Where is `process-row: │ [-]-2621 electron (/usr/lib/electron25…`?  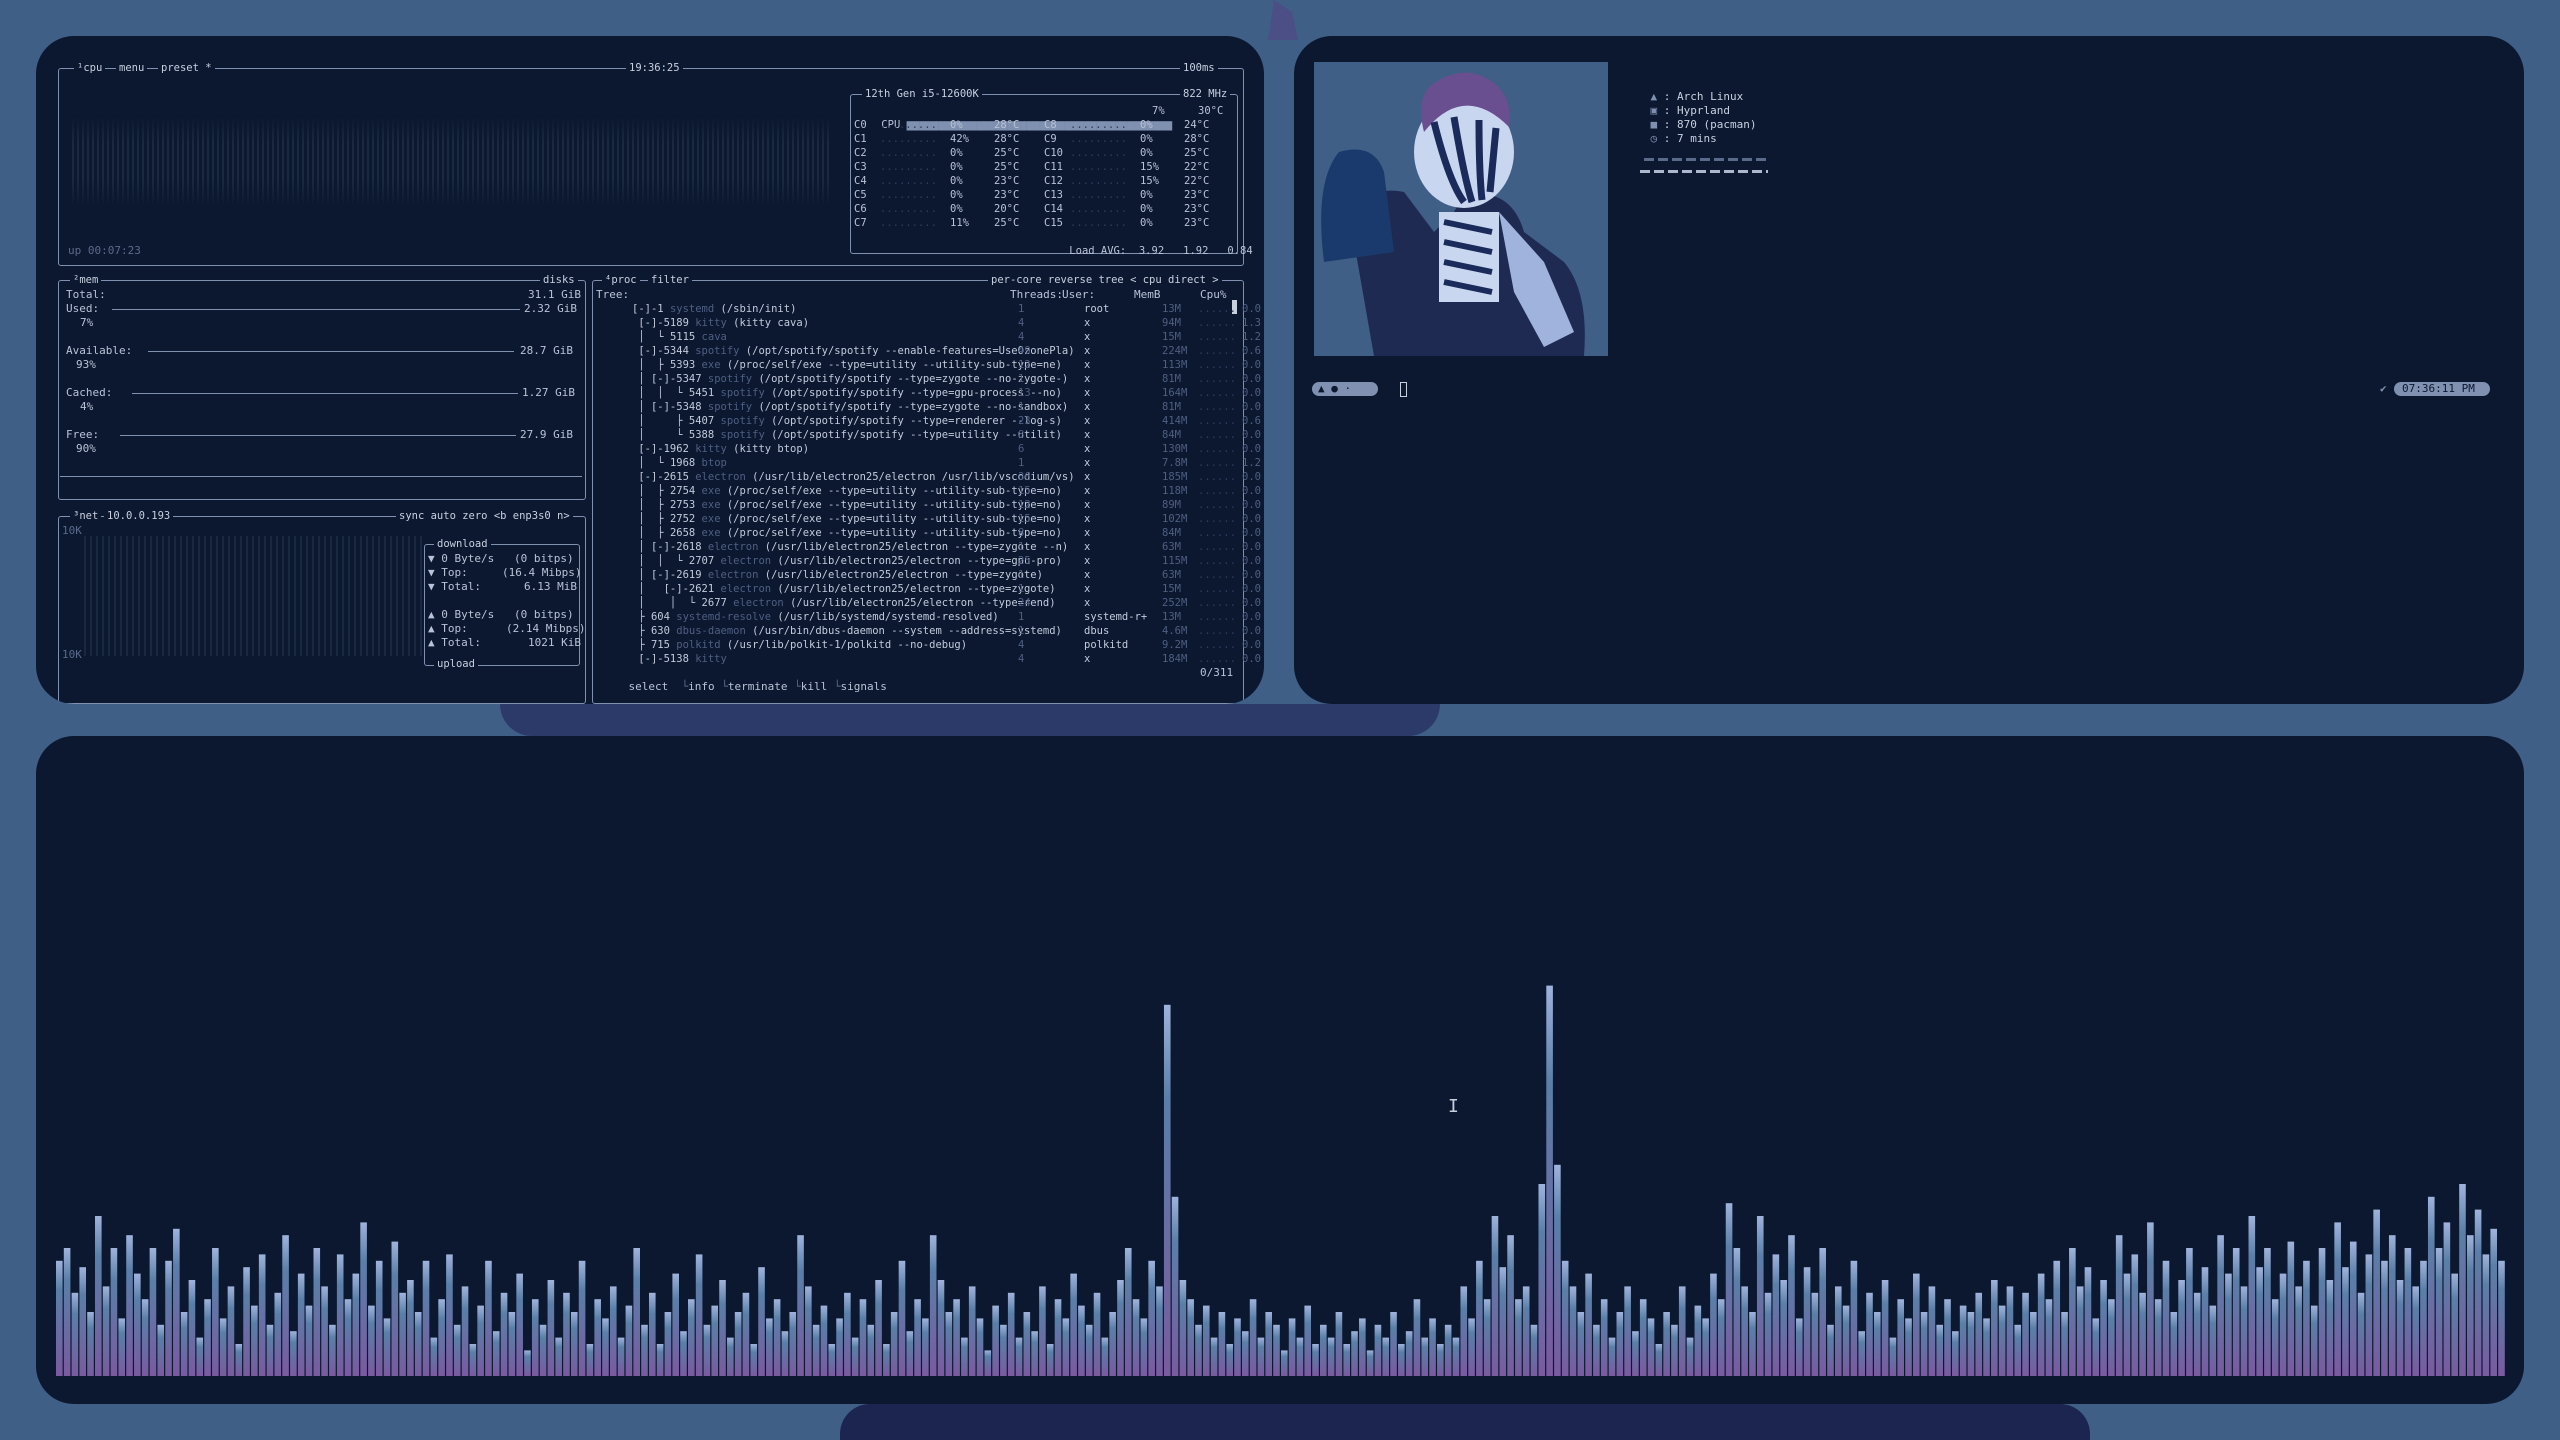
process-row: │ [-]-2621 electron (/usr/lib/electron25… is located at coordinates (948, 589).